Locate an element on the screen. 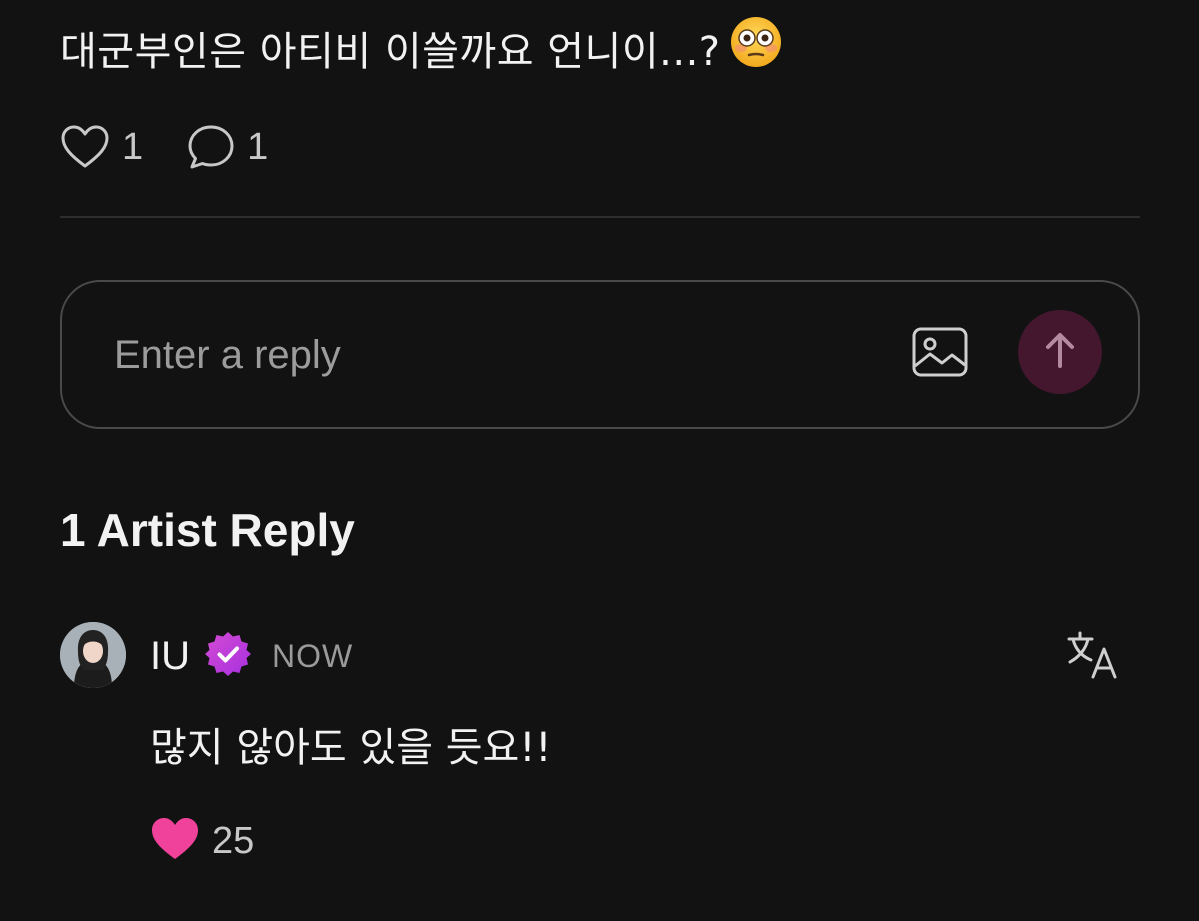 The image size is (1199, 921). image-icon is located at coordinates (940, 356).